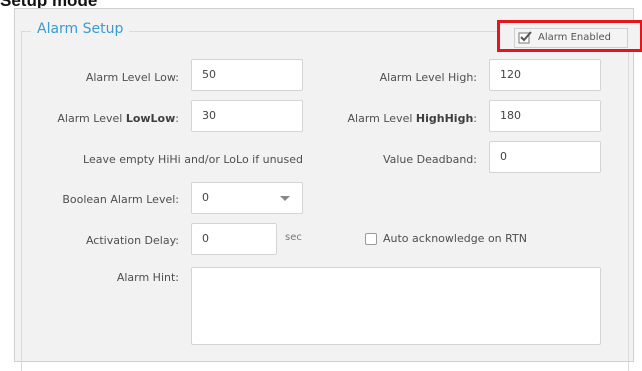 The image size is (642, 371). What do you see at coordinates (247, 198) in the screenshot?
I see `boolean-alarm-level-select: 0` at bounding box center [247, 198].